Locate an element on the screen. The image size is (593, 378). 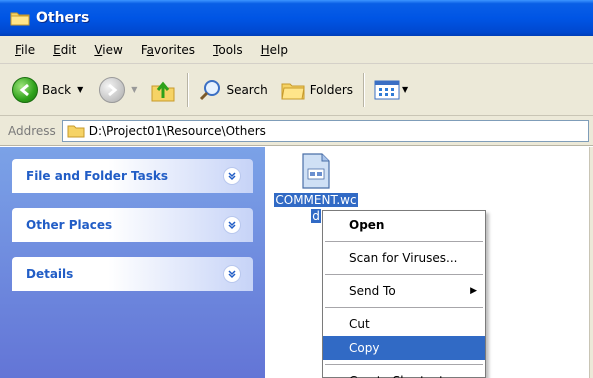
document-icon is located at coordinates (316, 171).